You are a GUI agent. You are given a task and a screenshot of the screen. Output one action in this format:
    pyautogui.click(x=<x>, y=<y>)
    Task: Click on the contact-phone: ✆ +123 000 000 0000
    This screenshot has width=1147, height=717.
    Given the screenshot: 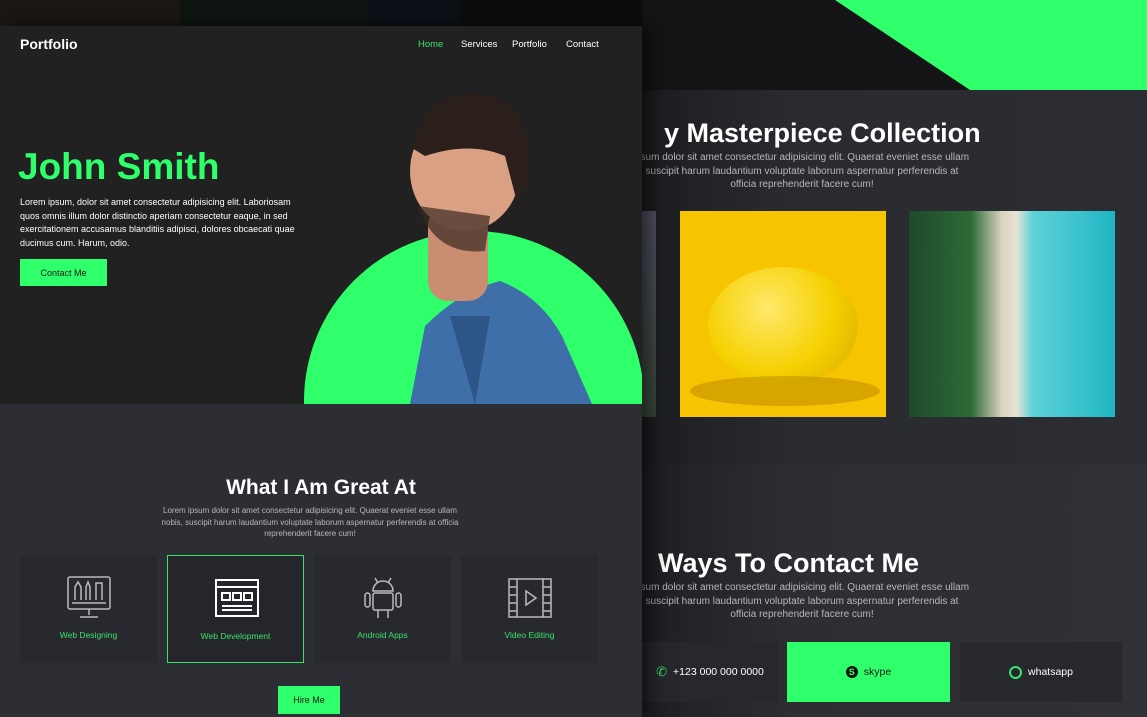 What is the action you would take?
    pyautogui.click(x=710, y=672)
    